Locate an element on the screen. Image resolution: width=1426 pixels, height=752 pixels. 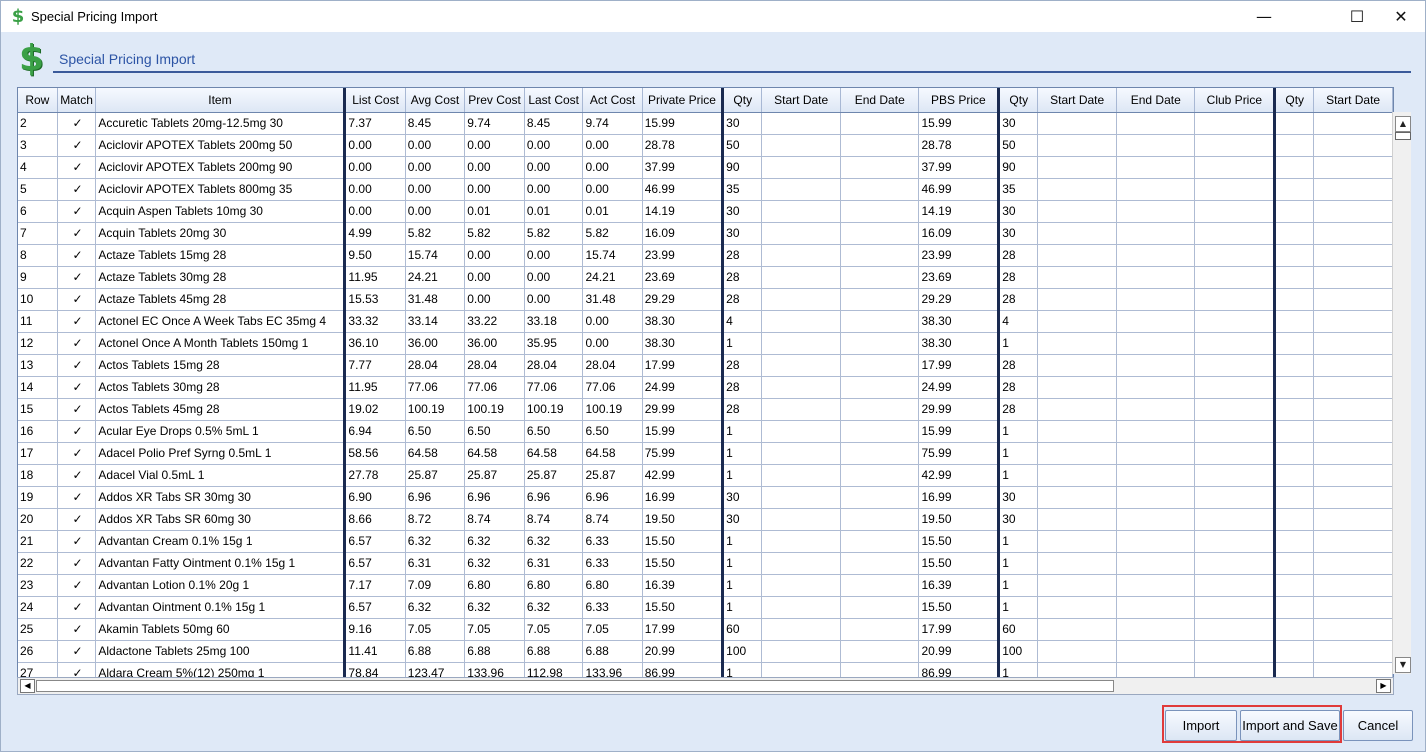
table-cell: 16 is located at coordinates (38, 431).